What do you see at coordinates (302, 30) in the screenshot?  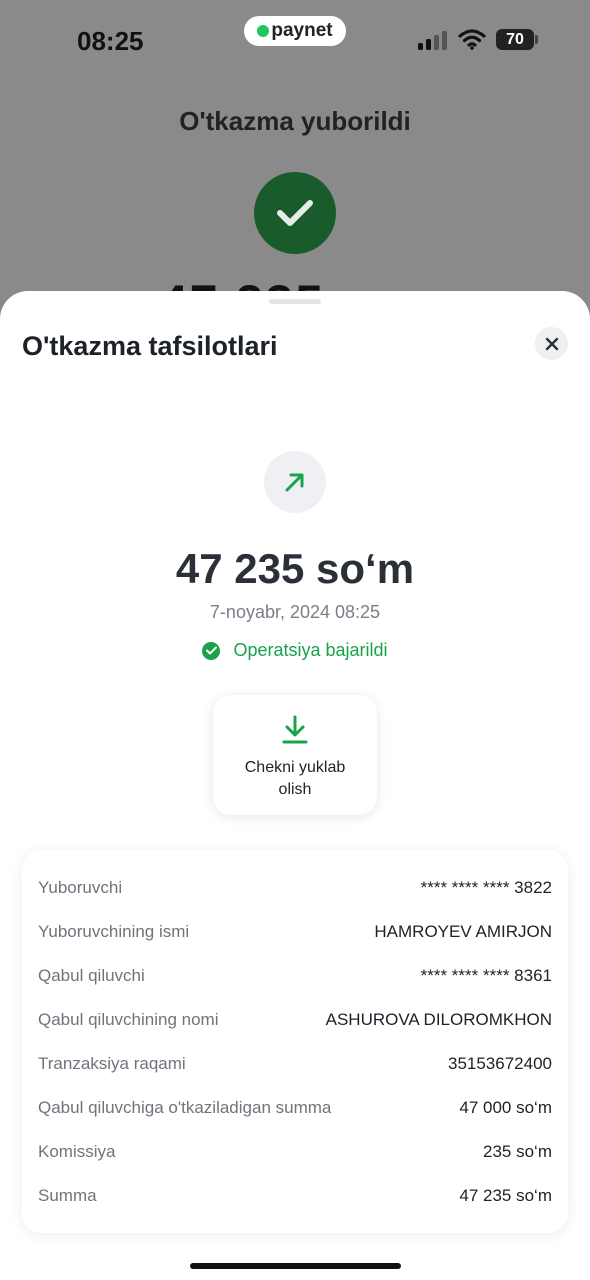 I see `brand-name: paynet` at bounding box center [302, 30].